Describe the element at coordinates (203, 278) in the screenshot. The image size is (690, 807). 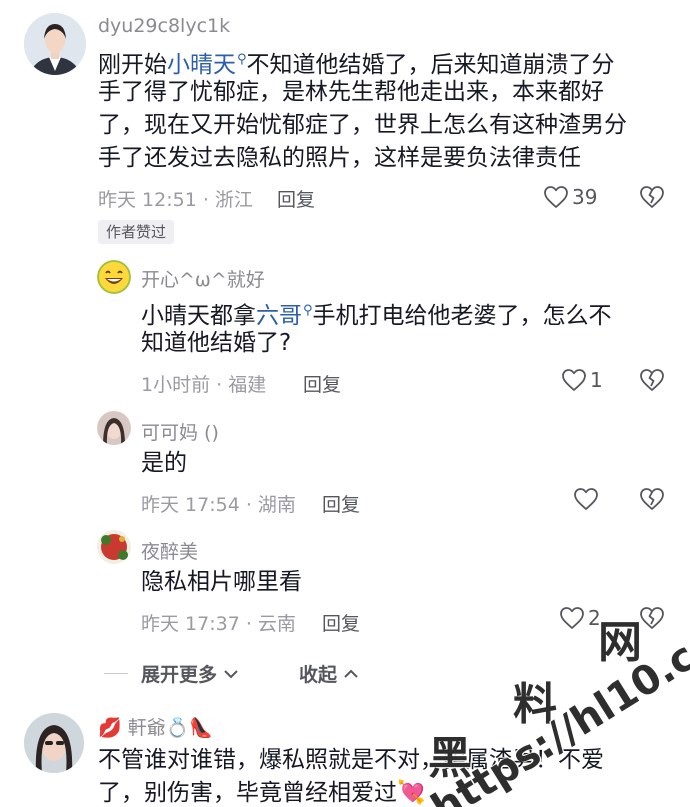
I see `reply-username: 开心^ω^就好` at that location.